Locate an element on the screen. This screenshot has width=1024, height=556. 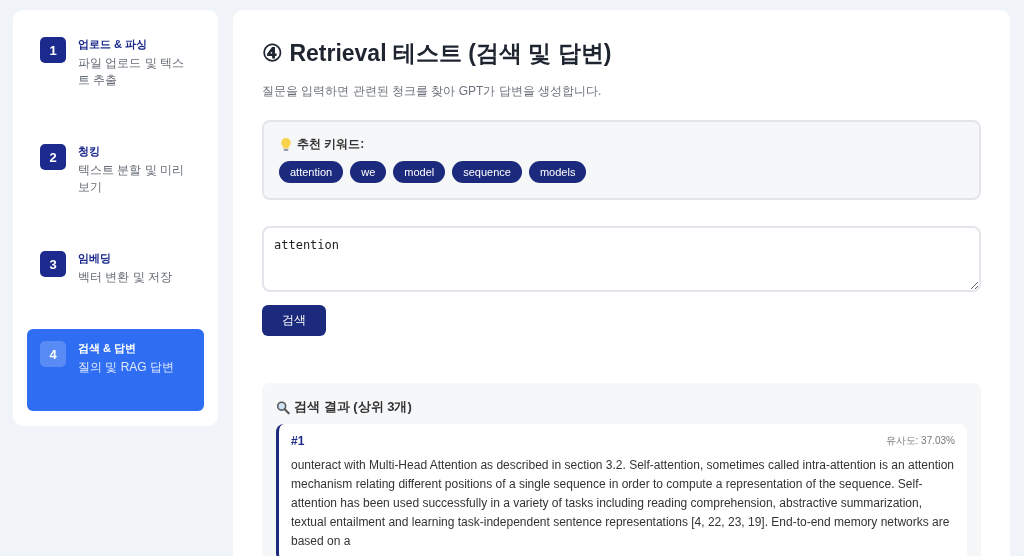
query-input-field: attention is located at coordinates (621, 259).